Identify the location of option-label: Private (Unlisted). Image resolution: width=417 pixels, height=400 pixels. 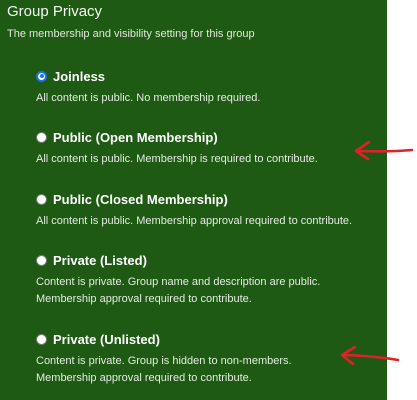
(106, 339).